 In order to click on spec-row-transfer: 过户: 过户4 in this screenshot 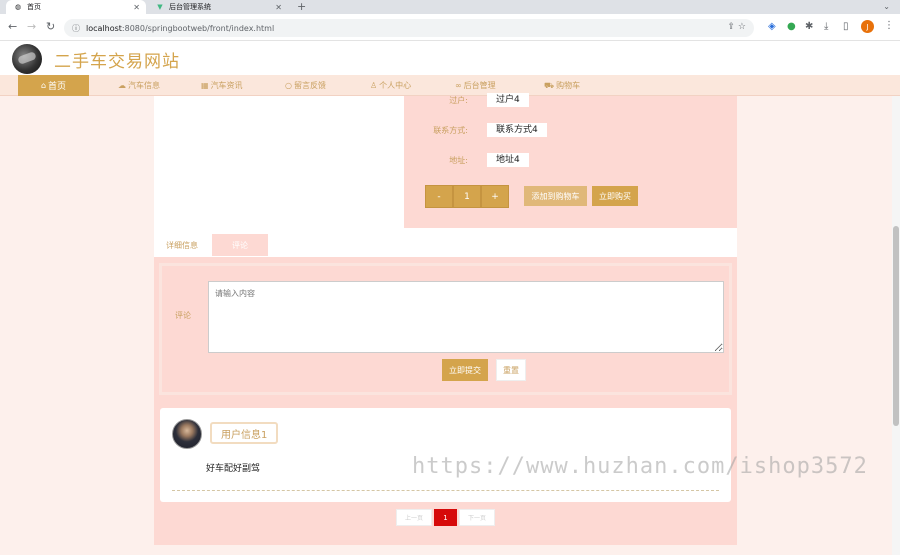, I will do `click(570, 101)`.